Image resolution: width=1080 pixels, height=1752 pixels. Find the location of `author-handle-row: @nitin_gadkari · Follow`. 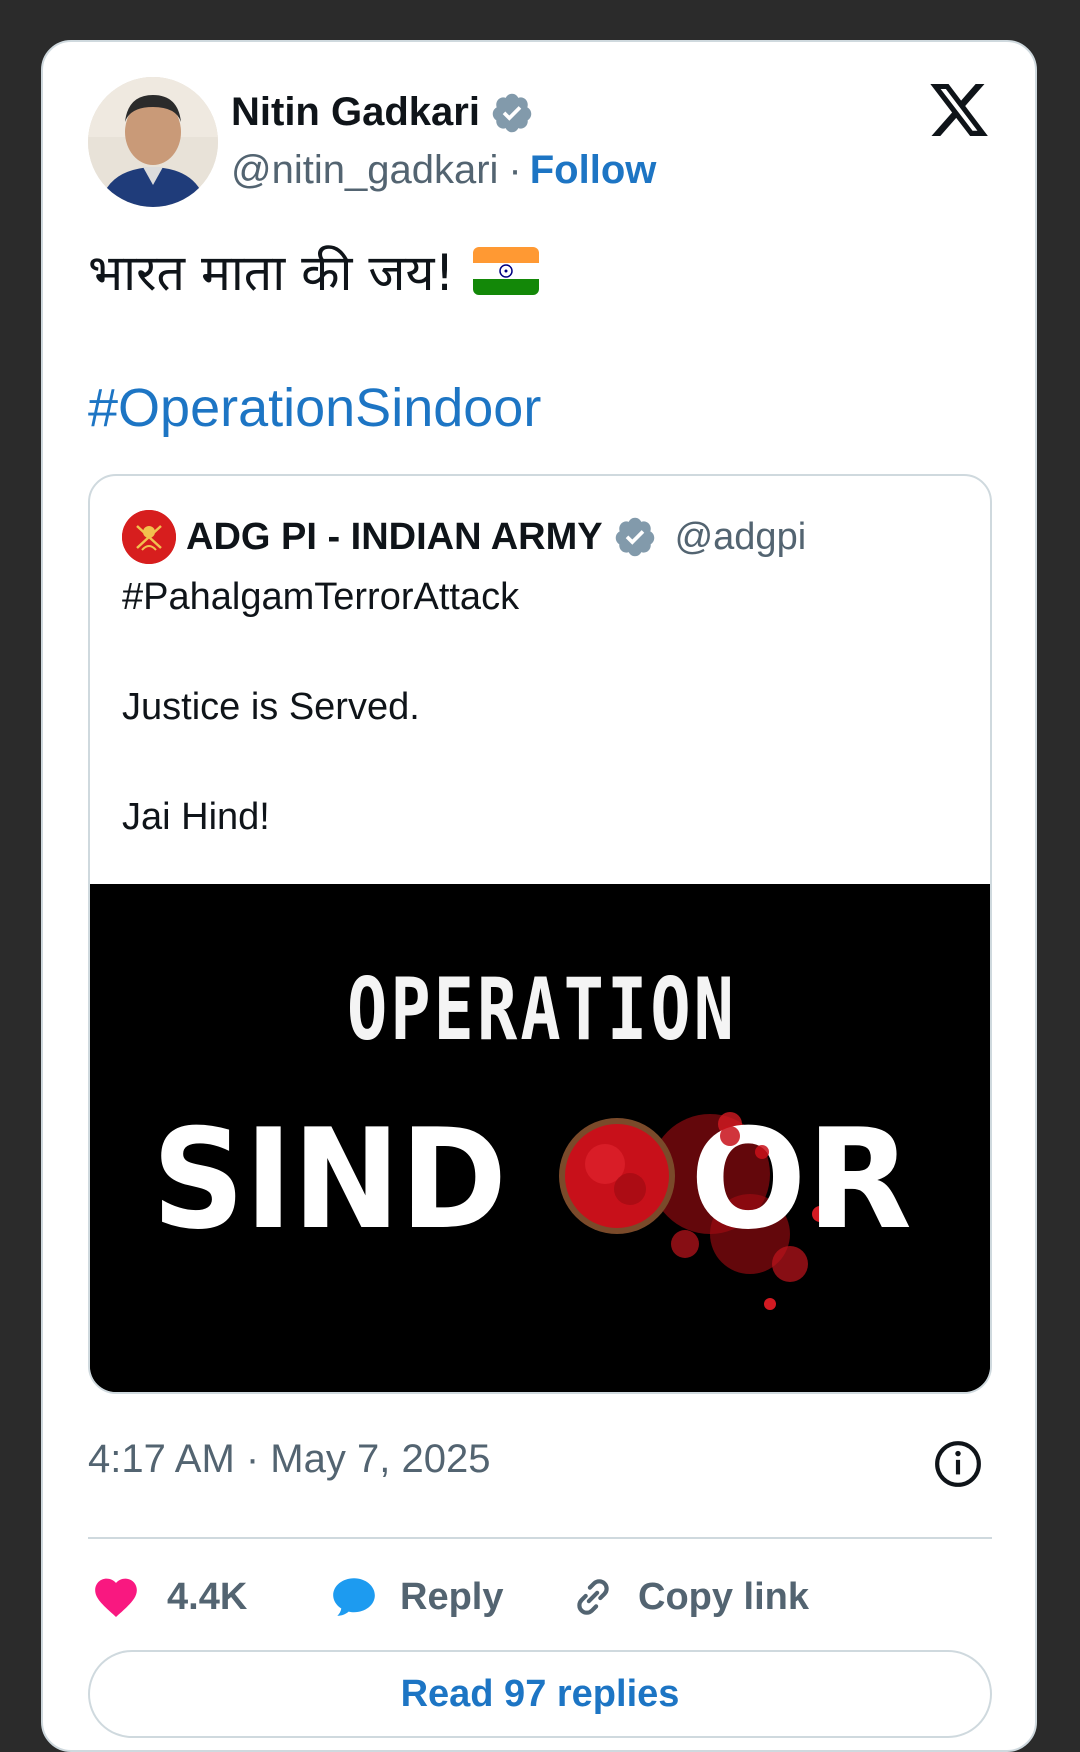

author-handle-row: @nitin_gadkari · Follow is located at coordinates (443, 170).